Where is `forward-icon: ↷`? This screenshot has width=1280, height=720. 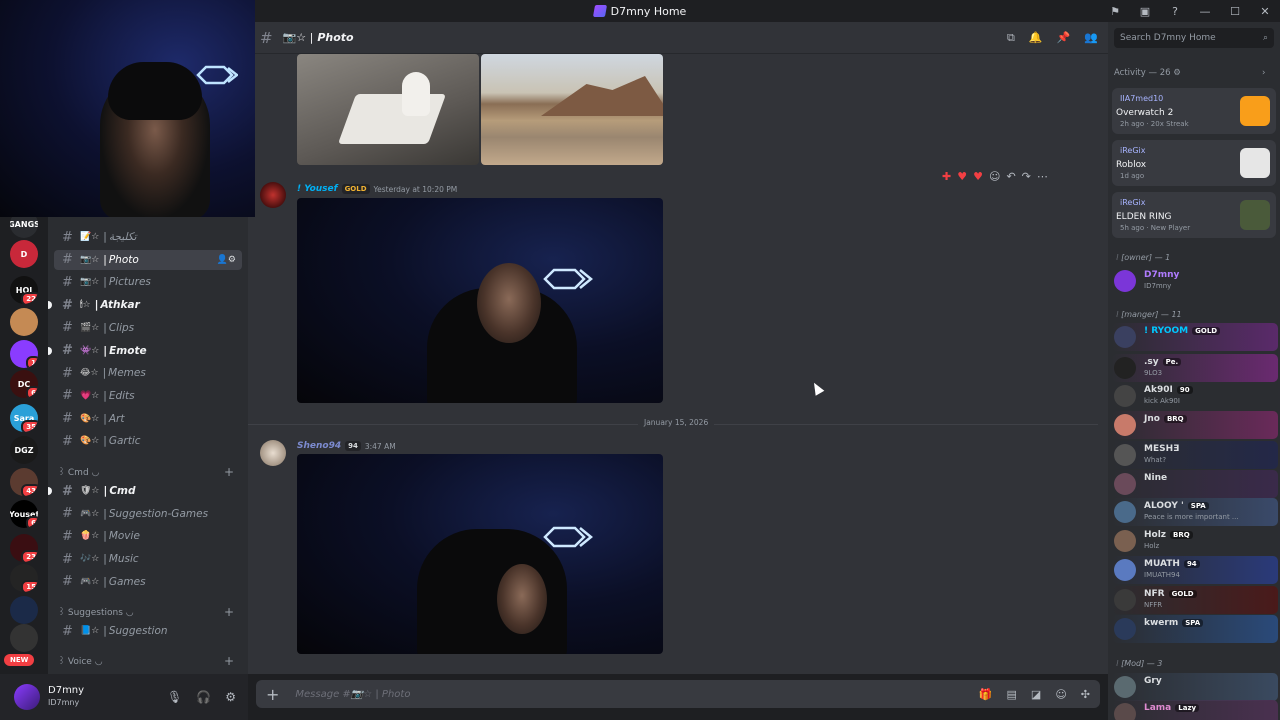
forward-icon: ↷ is located at coordinates (1026, 176).